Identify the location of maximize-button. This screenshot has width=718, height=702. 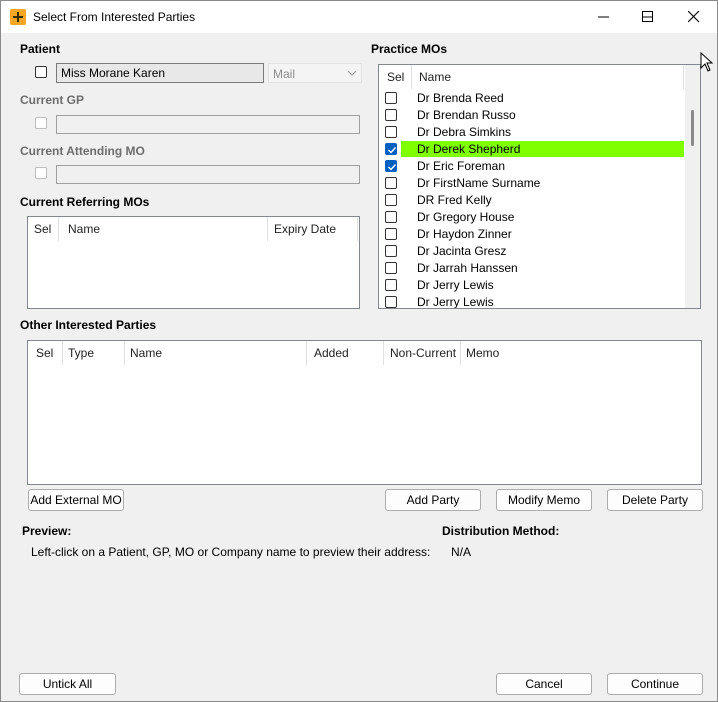
(648, 17).